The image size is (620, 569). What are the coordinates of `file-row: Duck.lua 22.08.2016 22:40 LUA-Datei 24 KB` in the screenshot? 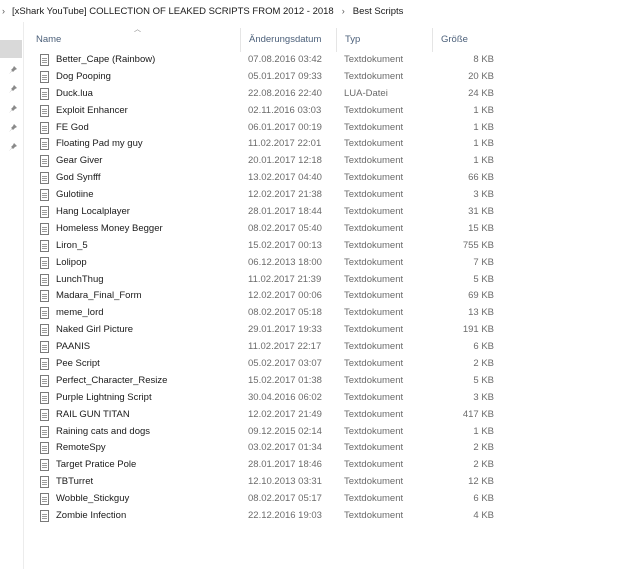 It's located at (265, 94).